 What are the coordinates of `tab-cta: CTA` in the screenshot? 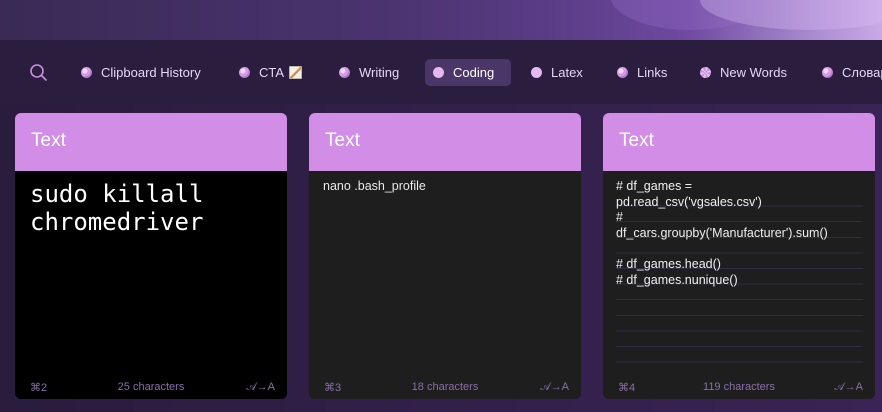 It's located at (270, 72).